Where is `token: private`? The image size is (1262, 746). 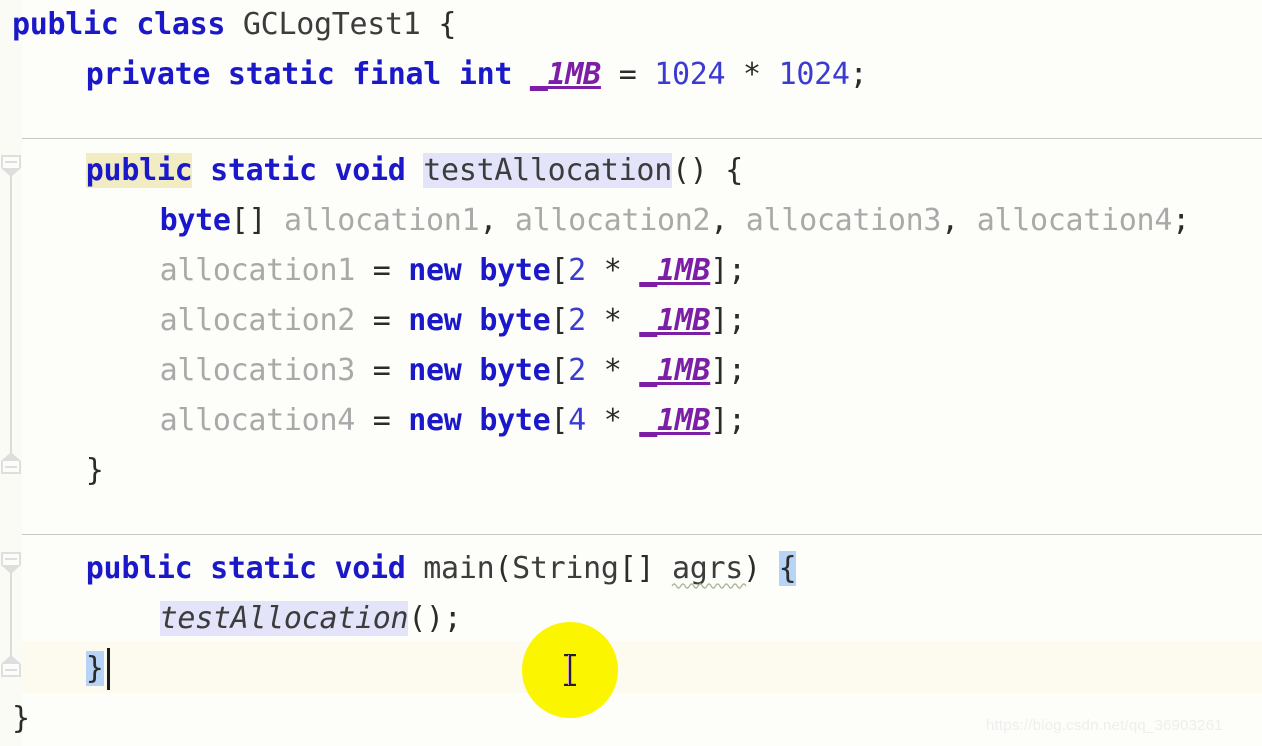 token: private is located at coordinates (148, 74).